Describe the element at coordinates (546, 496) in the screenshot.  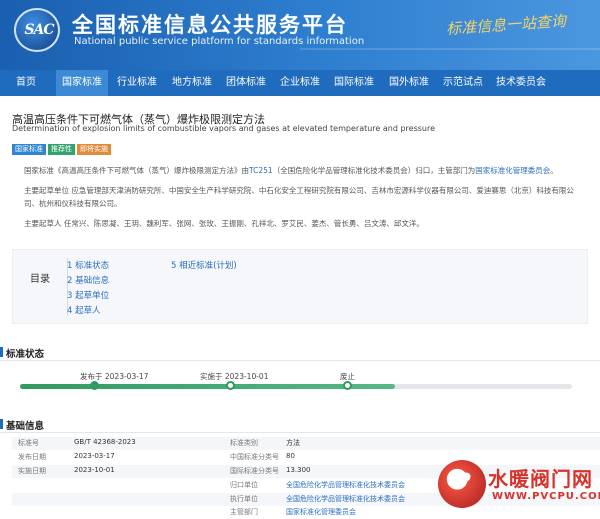
I see `watermark-url: WWW.PVCPU.COM` at that location.